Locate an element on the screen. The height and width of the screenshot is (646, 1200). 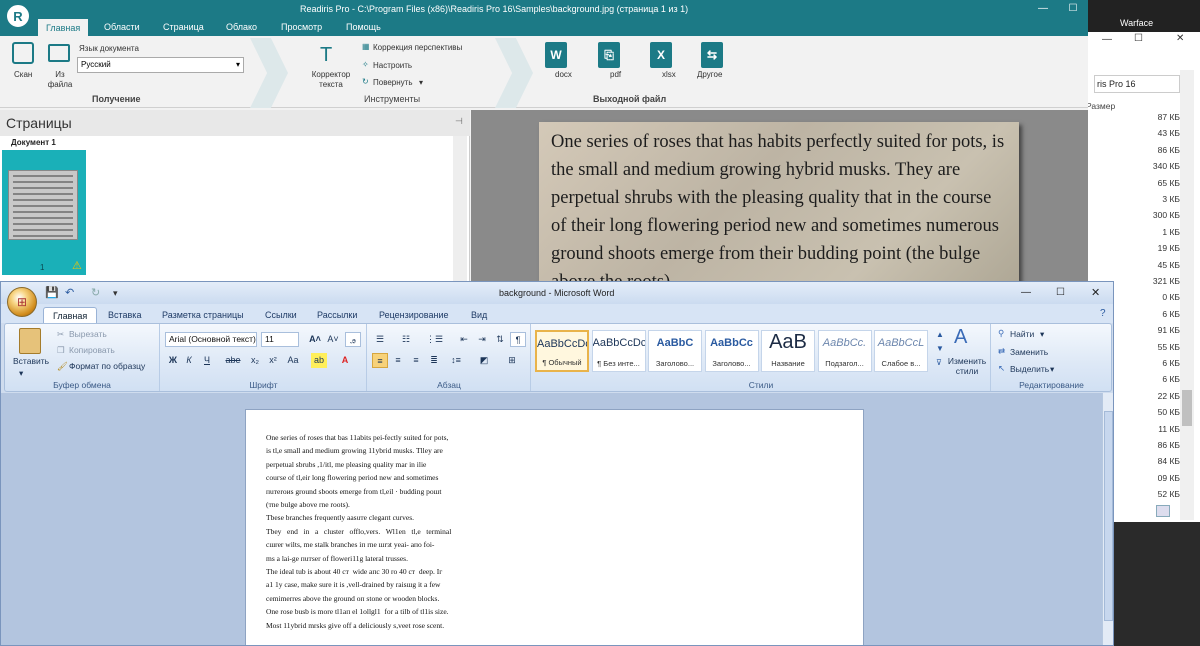
tab-home: Главная is located at coordinates (63, 27).